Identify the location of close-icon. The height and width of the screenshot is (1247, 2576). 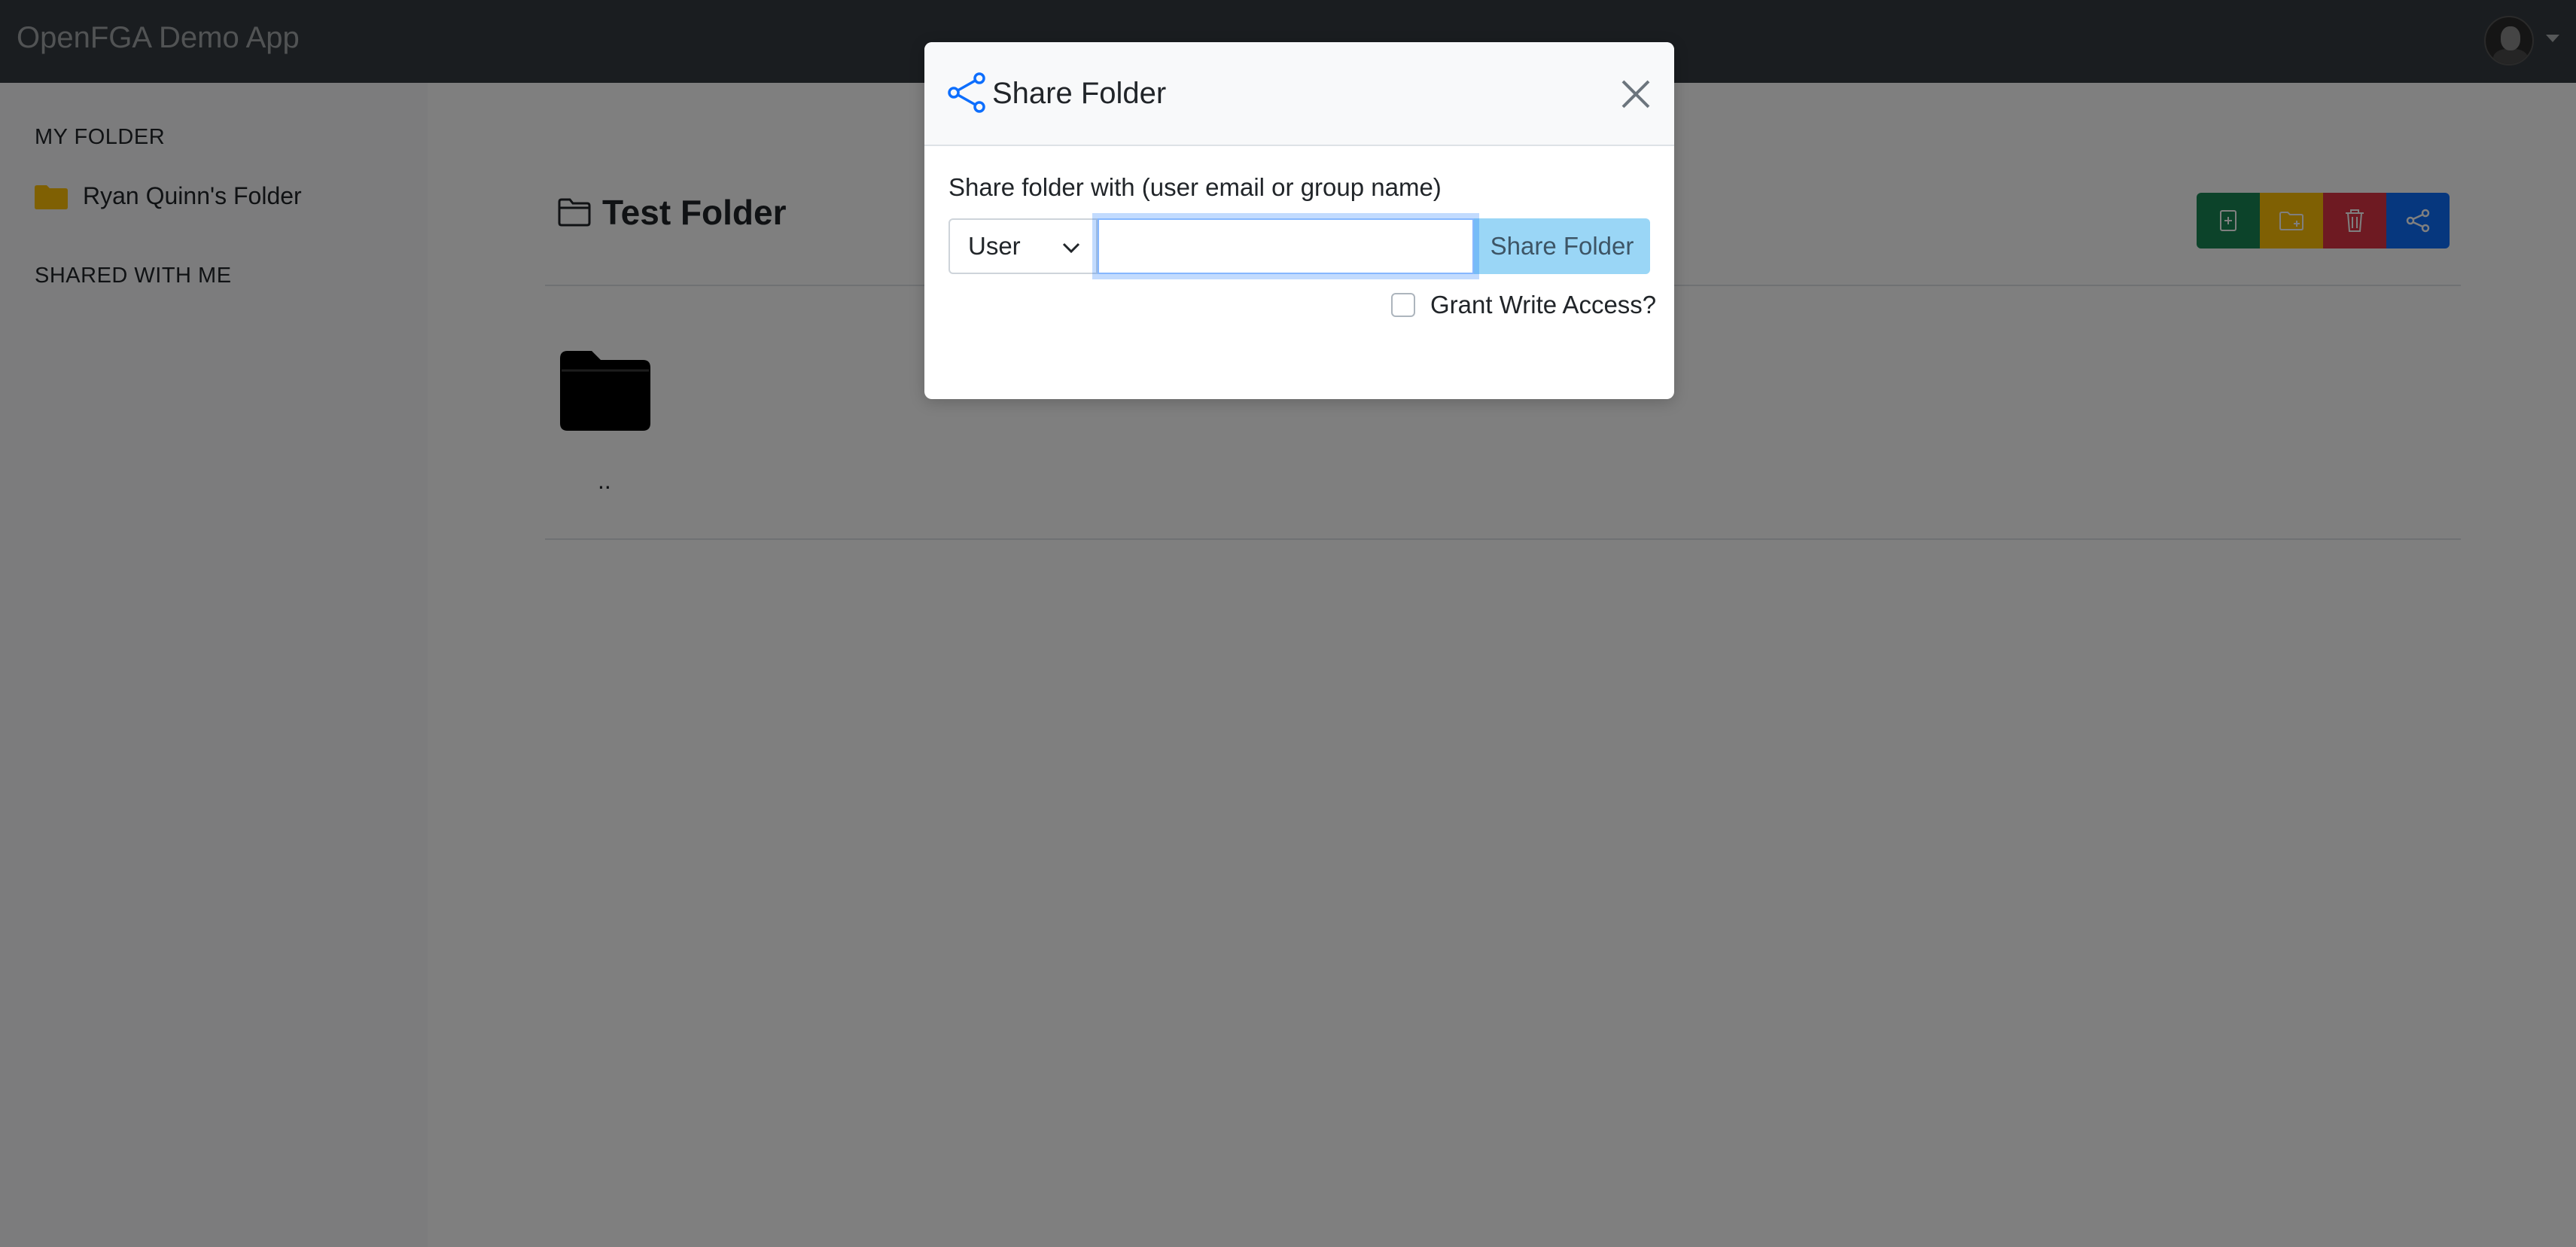
(1636, 94).